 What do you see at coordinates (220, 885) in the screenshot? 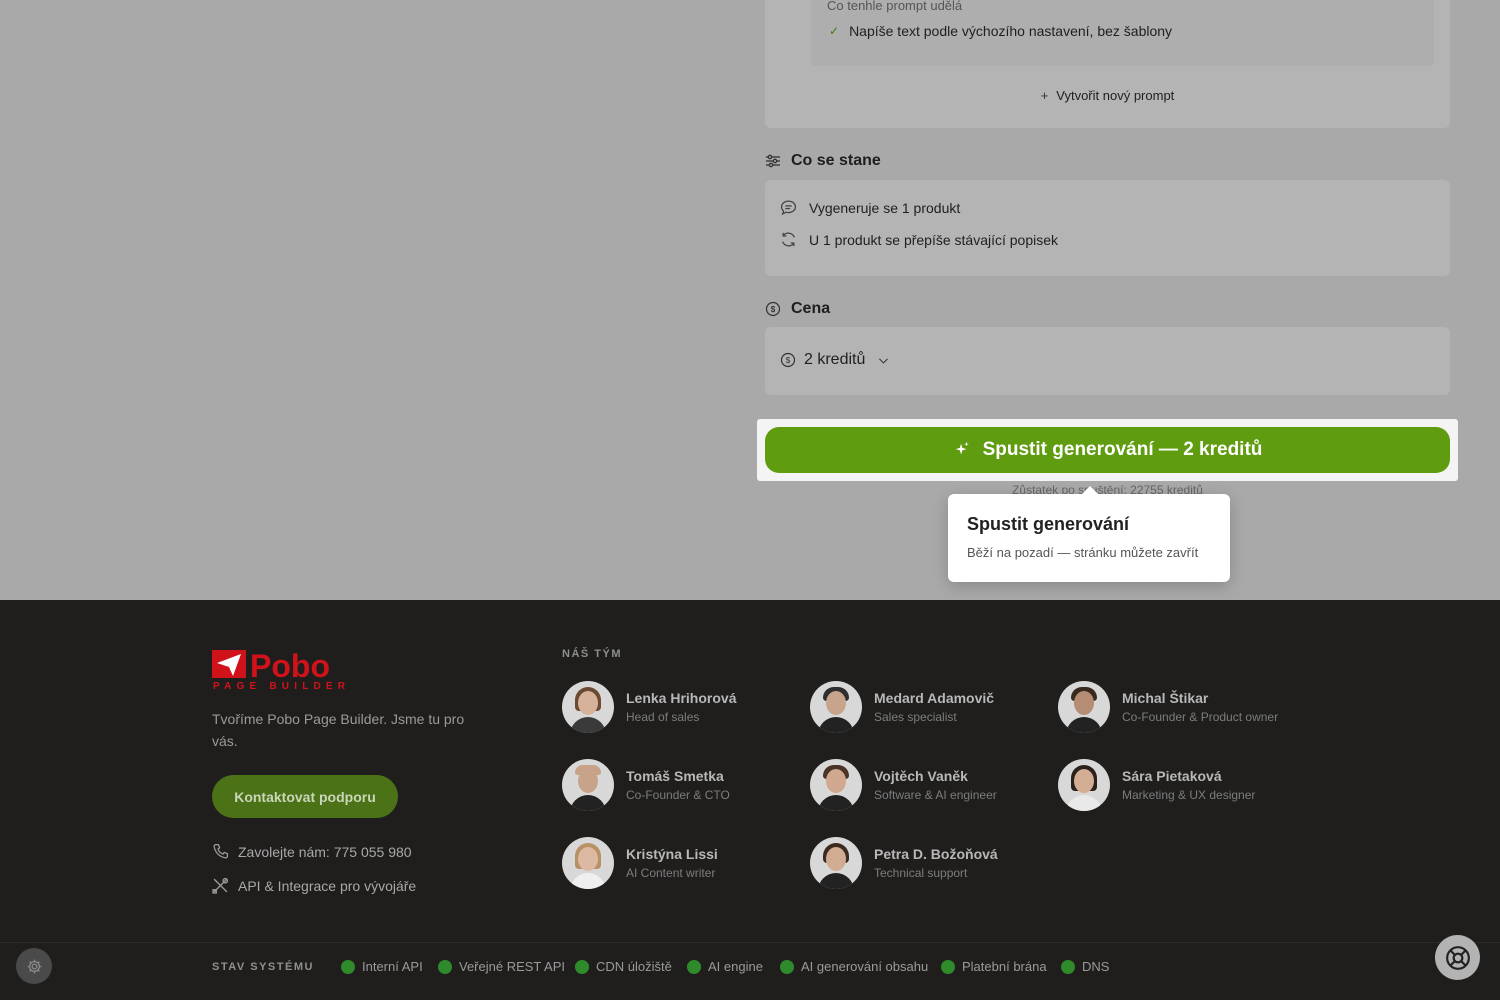
I see `tools-icon` at bounding box center [220, 885].